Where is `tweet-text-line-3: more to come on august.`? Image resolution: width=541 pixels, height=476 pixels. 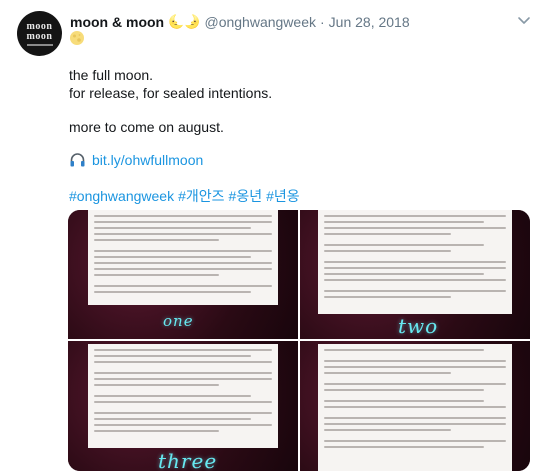 tweet-text-line-3: more to come on august. is located at coordinates (146, 127).